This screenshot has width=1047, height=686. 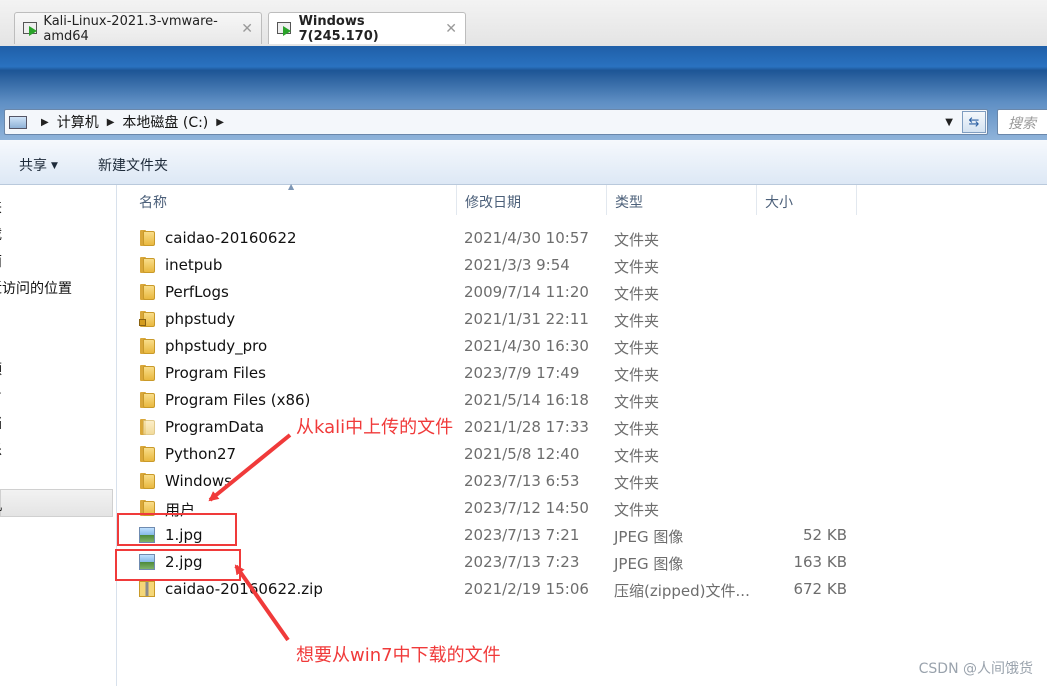 I want to click on column-header-date: 修改日期, so click(x=532, y=200).